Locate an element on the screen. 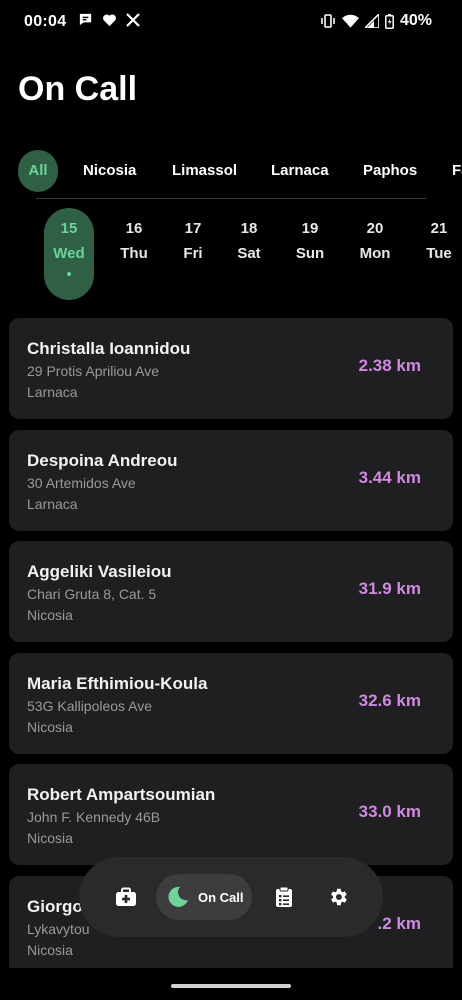 The image size is (462, 1000). notification-icons is located at coordinates (109, 19).